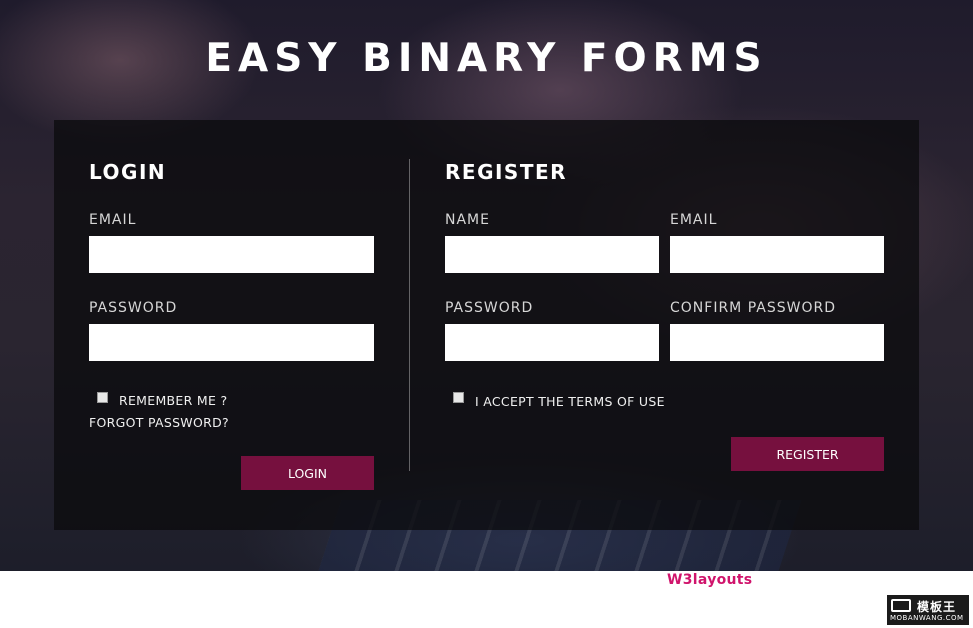  Describe the element at coordinates (231, 254) in the screenshot. I see `login-email-input` at that location.